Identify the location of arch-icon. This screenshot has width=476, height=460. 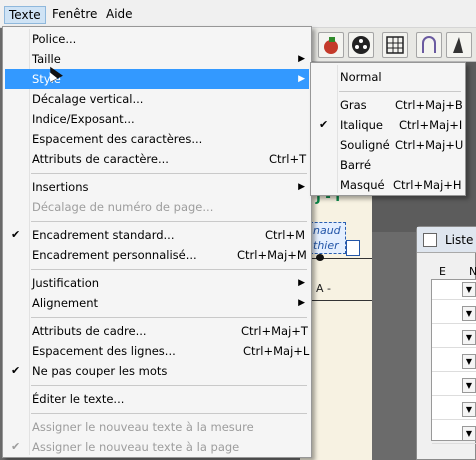
(429, 44).